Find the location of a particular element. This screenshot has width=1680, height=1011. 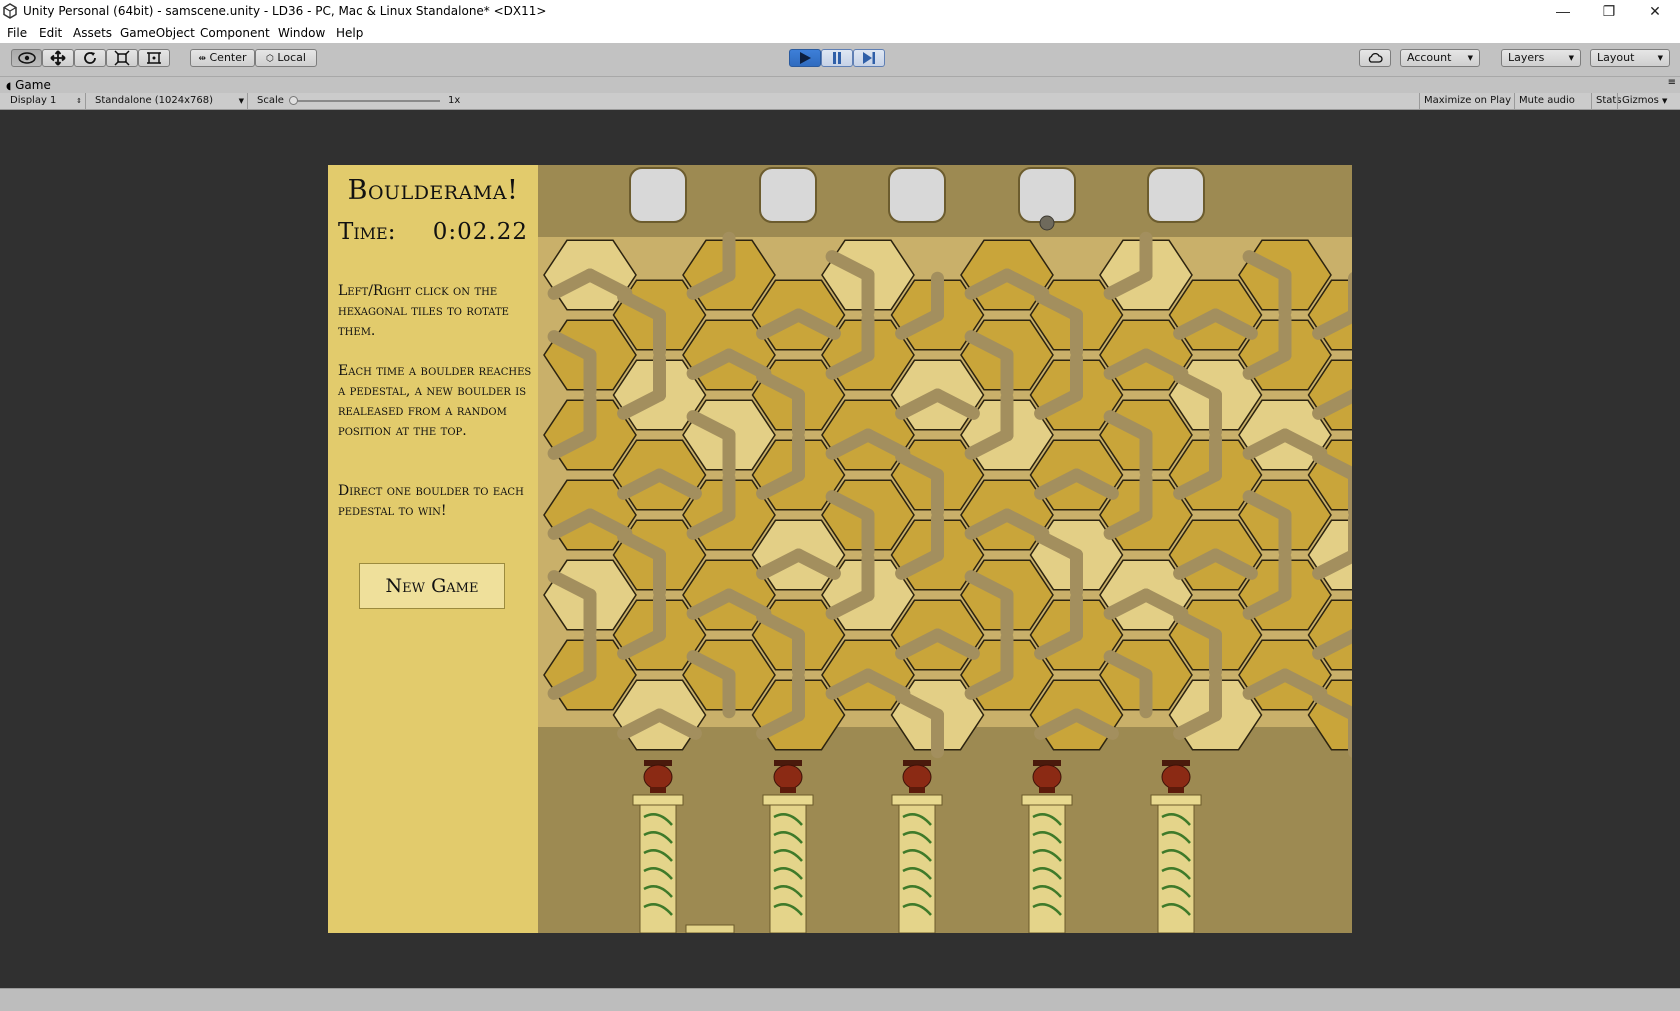

eye-icon is located at coordinates (26, 58).